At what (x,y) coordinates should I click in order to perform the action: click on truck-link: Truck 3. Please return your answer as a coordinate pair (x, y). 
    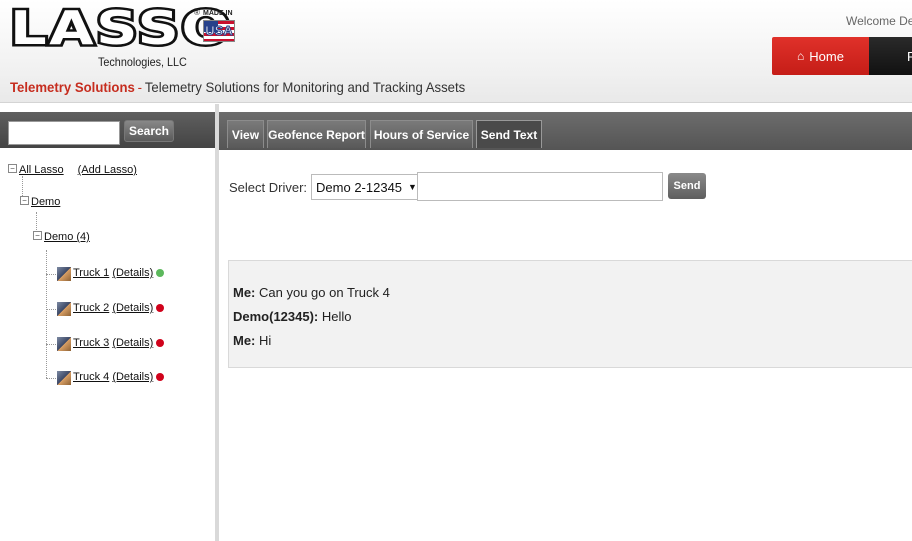
    Looking at the image, I should click on (91, 343).